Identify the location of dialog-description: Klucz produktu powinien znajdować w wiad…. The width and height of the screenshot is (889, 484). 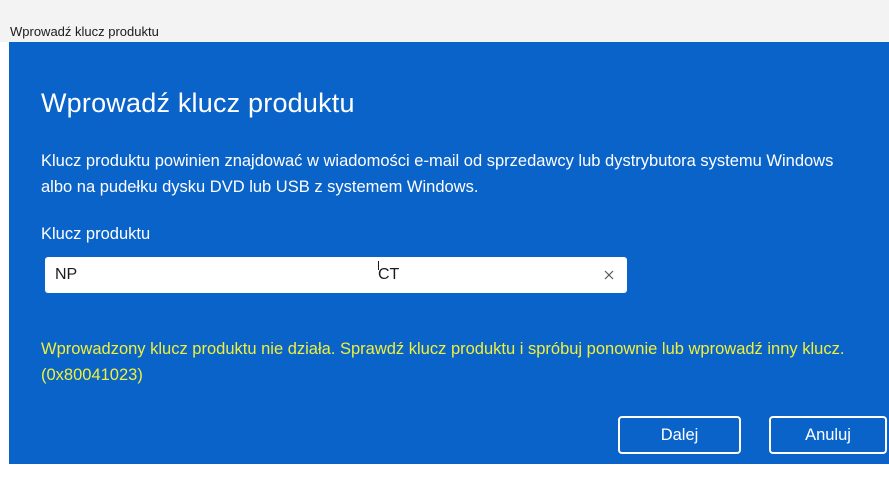
(437, 174).